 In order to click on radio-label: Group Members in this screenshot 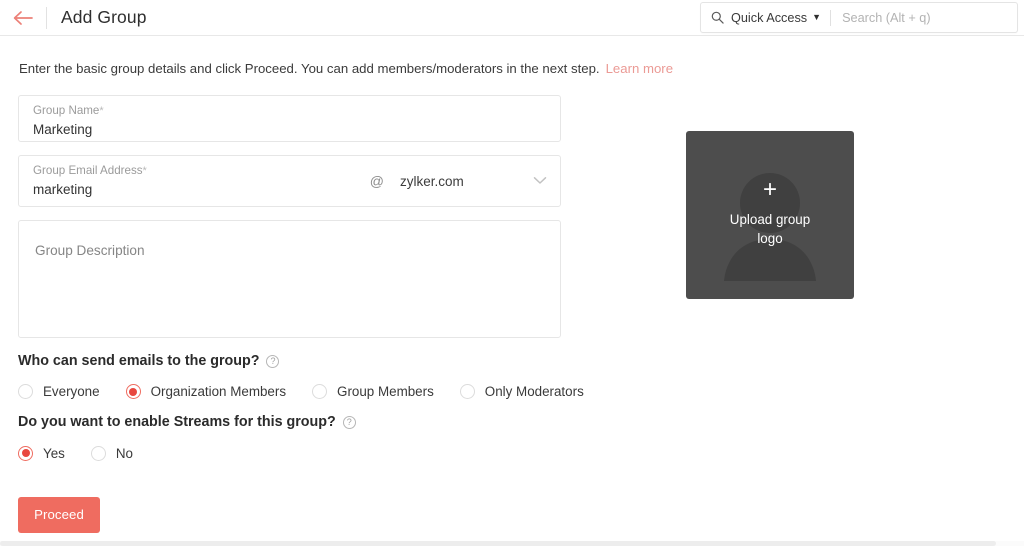, I will do `click(385, 392)`.